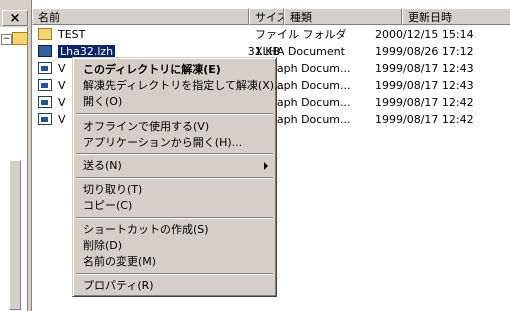 The image size is (510, 311). I want to click on folder-tree-pane: × −, so click(15, 155).